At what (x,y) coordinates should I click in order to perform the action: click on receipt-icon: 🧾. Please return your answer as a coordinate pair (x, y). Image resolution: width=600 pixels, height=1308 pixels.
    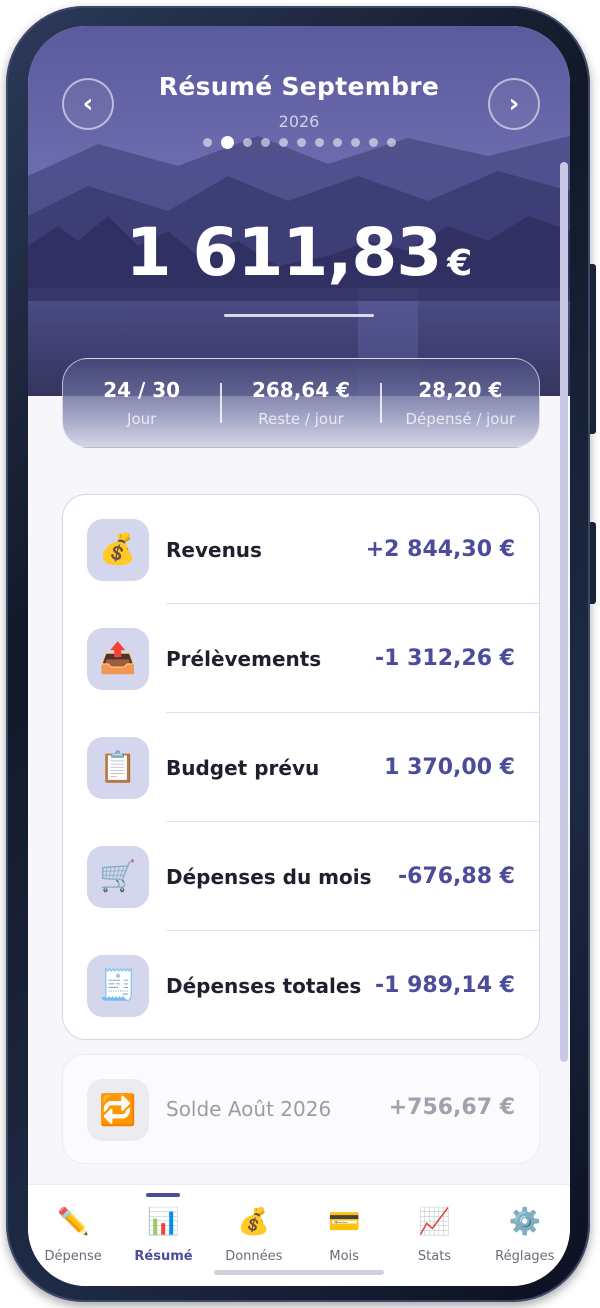
    Looking at the image, I should click on (118, 985).